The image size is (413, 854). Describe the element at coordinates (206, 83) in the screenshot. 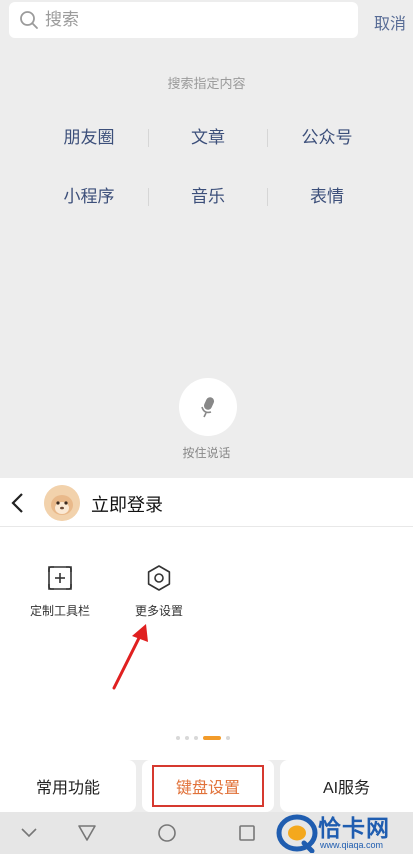

I see `search-hint: 搜索指定内容` at that location.